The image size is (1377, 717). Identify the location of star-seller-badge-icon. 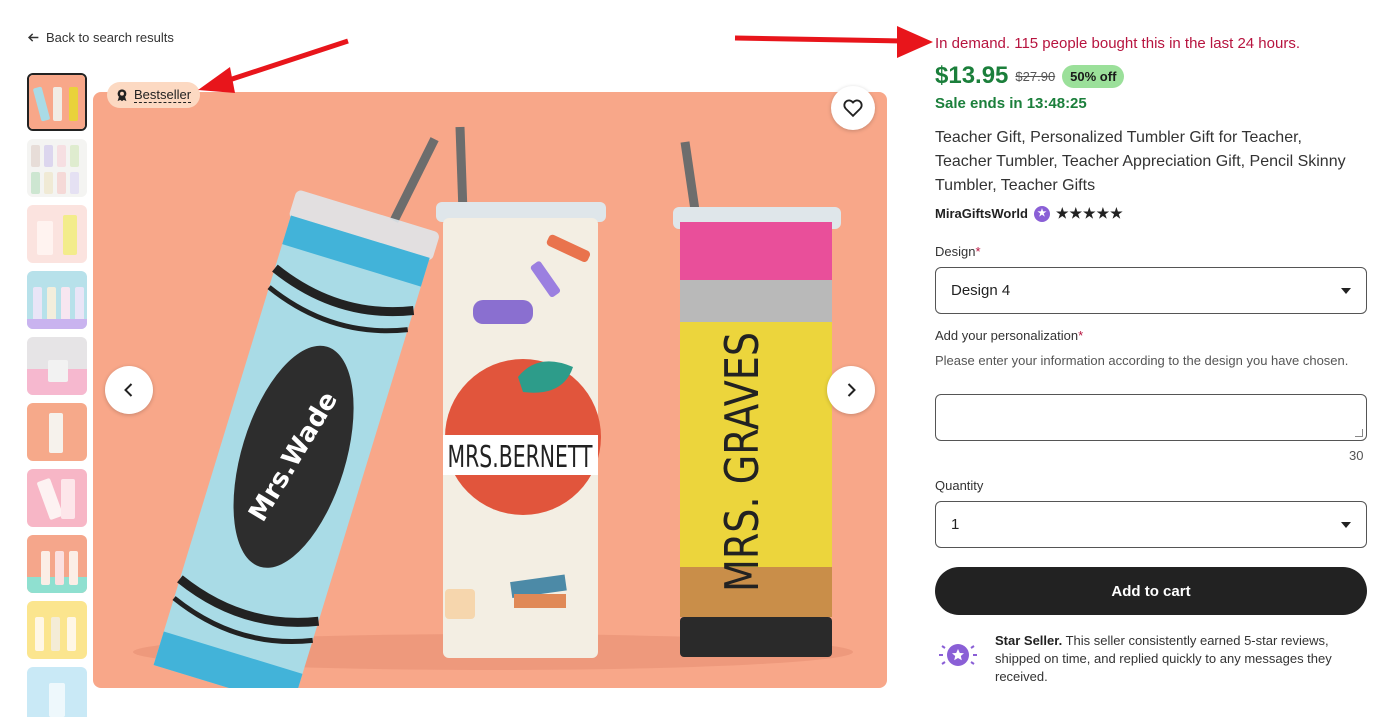
(958, 655).